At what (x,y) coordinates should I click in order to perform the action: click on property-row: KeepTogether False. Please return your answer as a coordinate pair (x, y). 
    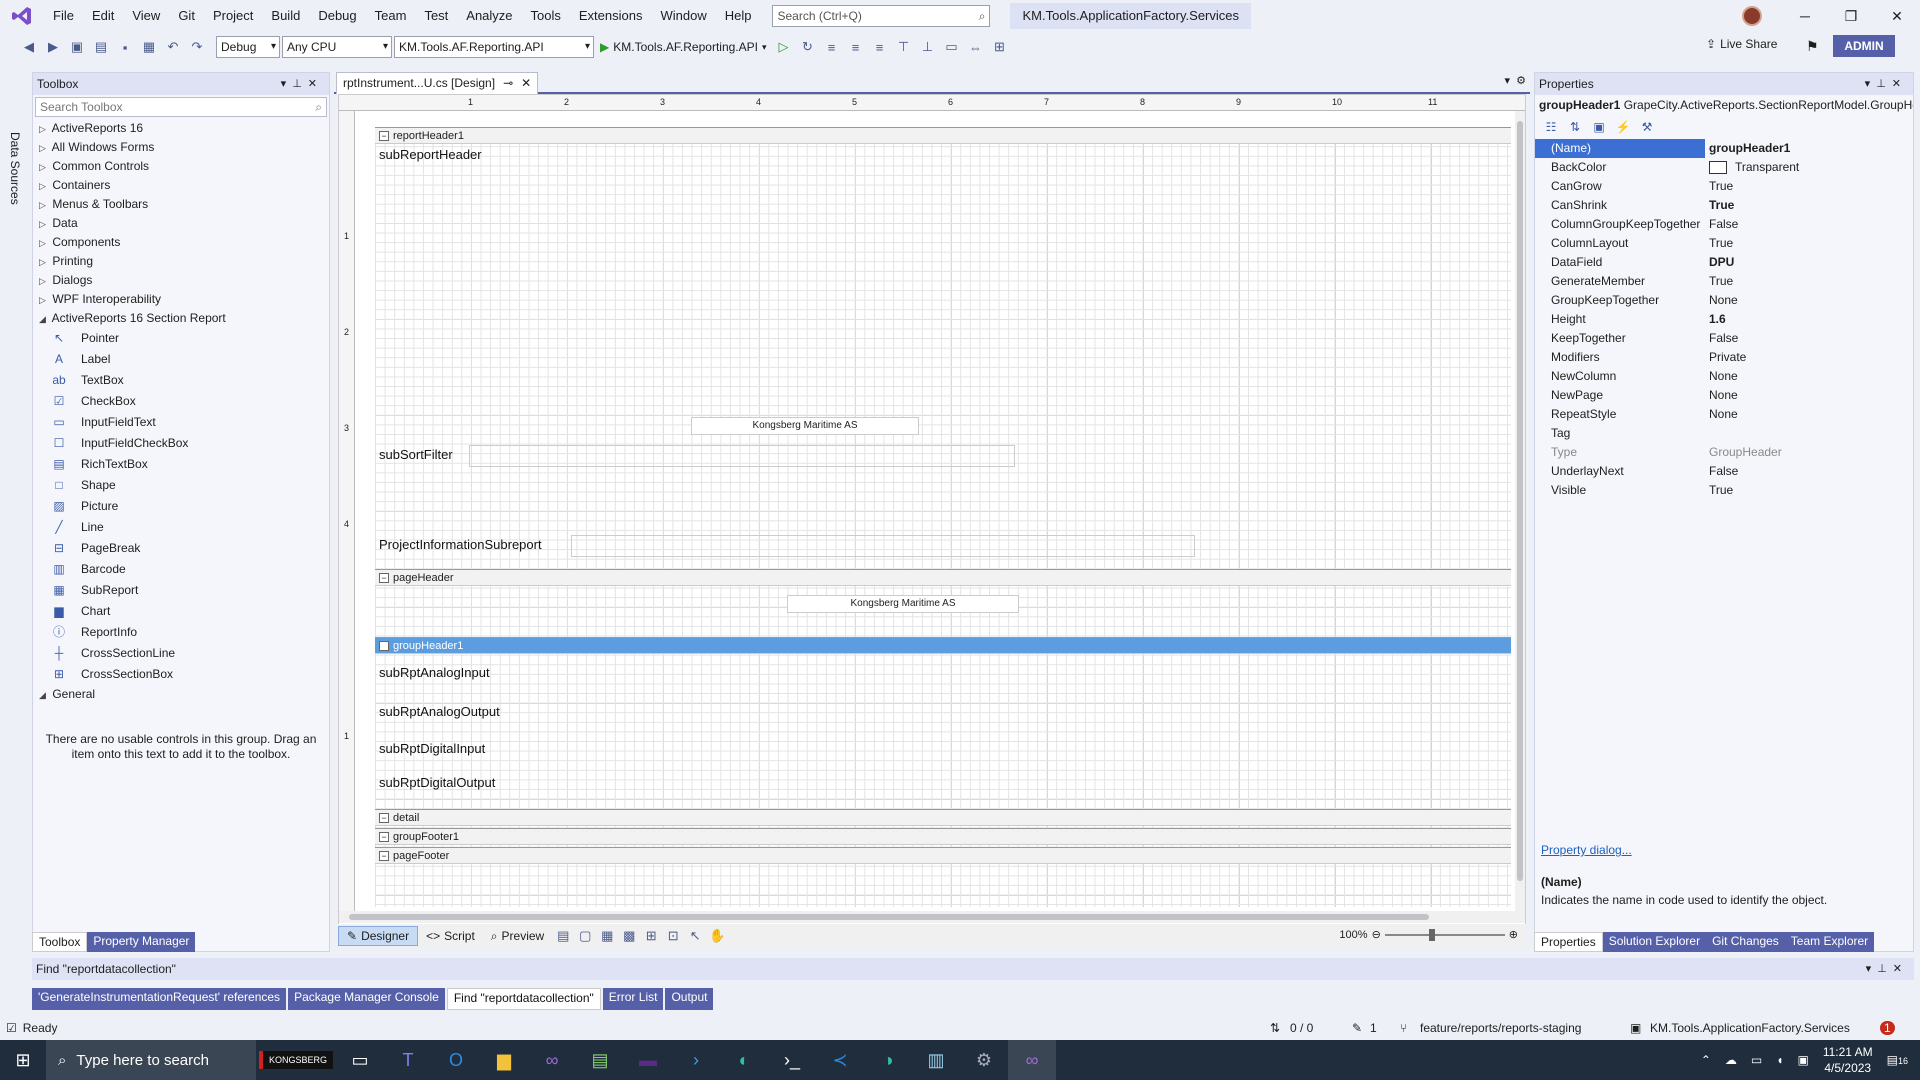
    Looking at the image, I should click on (1724, 338).